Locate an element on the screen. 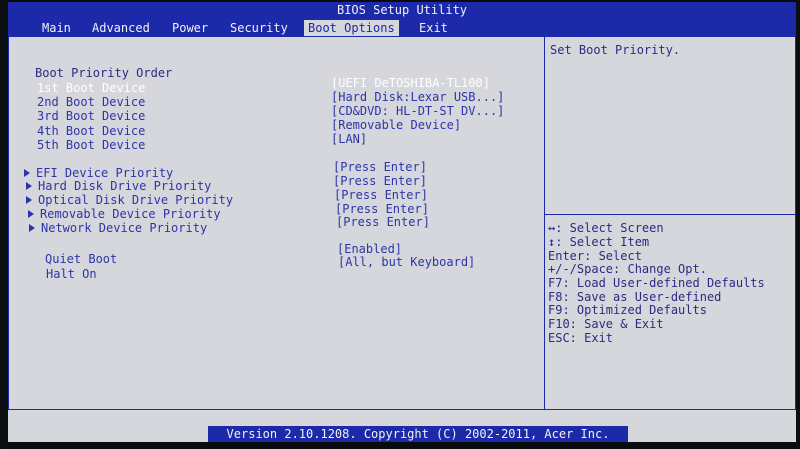  efi-device-priority-value: [Press Enter] is located at coordinates (380, 167).